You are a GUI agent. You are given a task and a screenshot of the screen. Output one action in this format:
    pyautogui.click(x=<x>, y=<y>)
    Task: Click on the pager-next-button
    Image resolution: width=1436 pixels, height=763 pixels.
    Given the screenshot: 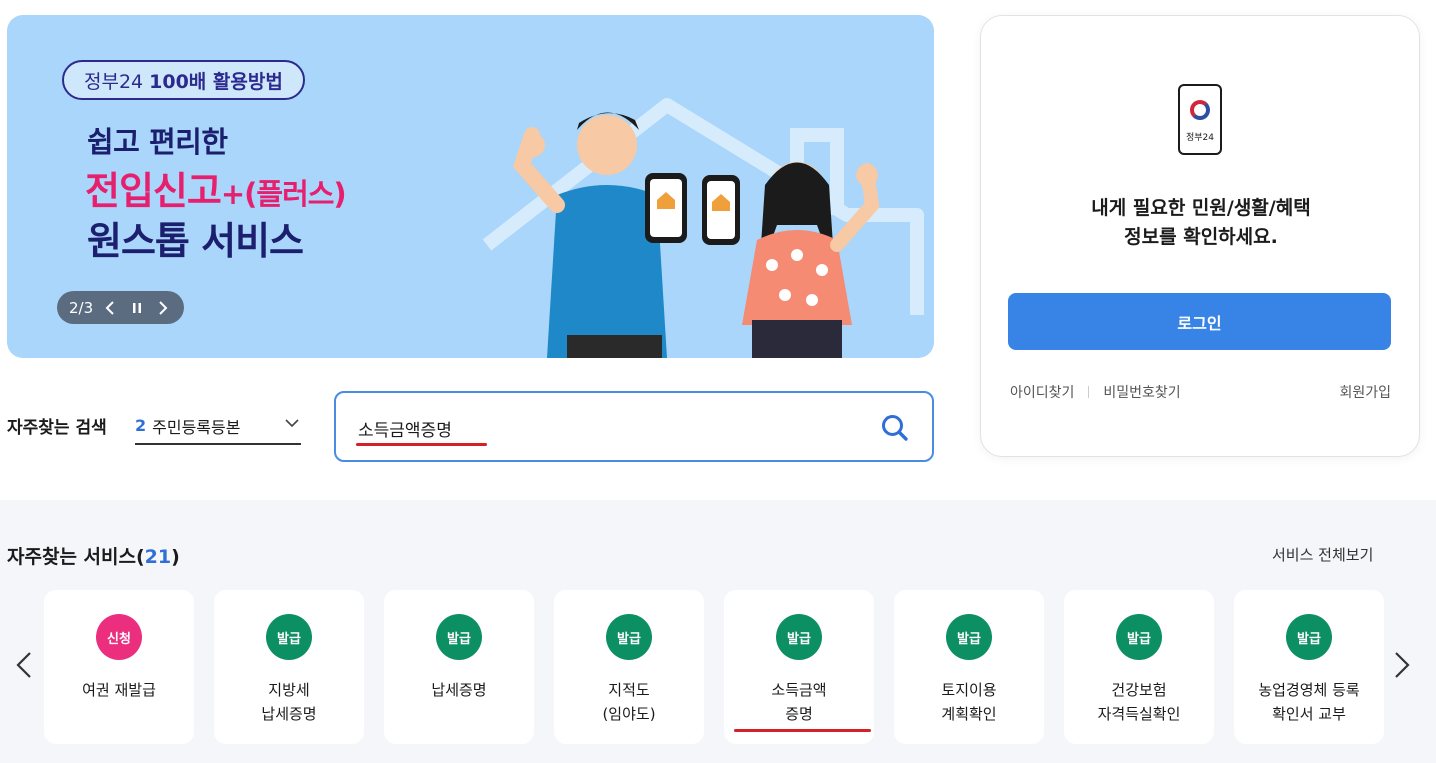 What is the action you would take?
    pyautogui.click(x=163, y=308)
    